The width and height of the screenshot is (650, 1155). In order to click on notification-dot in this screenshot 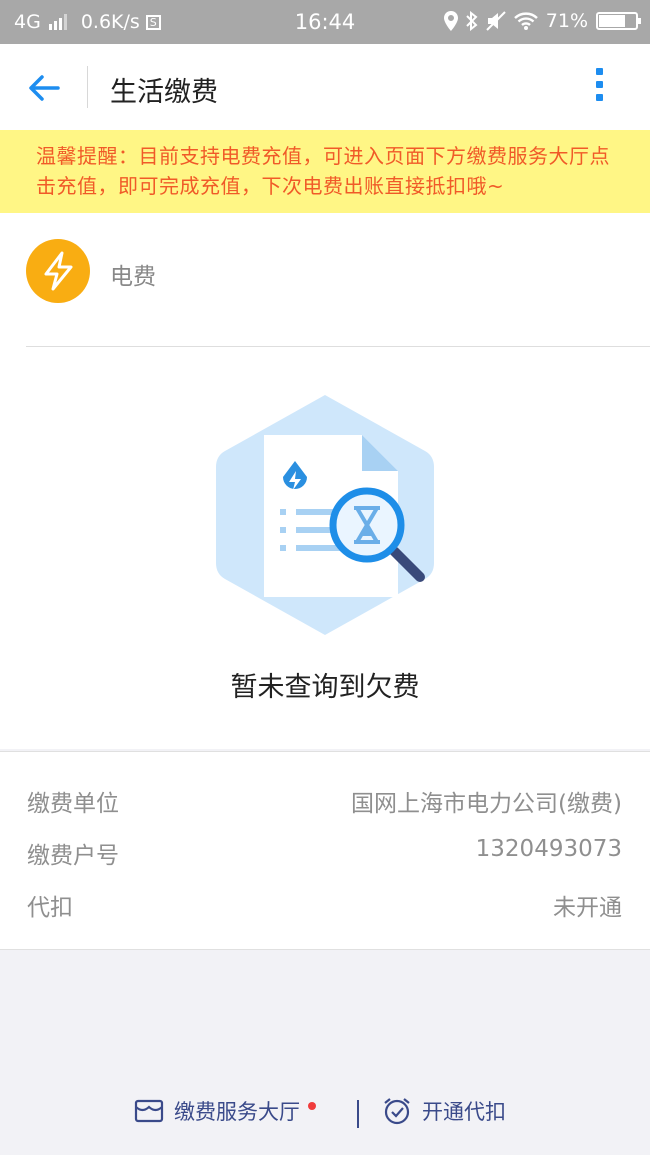, I will do `click(312, 1106)`.